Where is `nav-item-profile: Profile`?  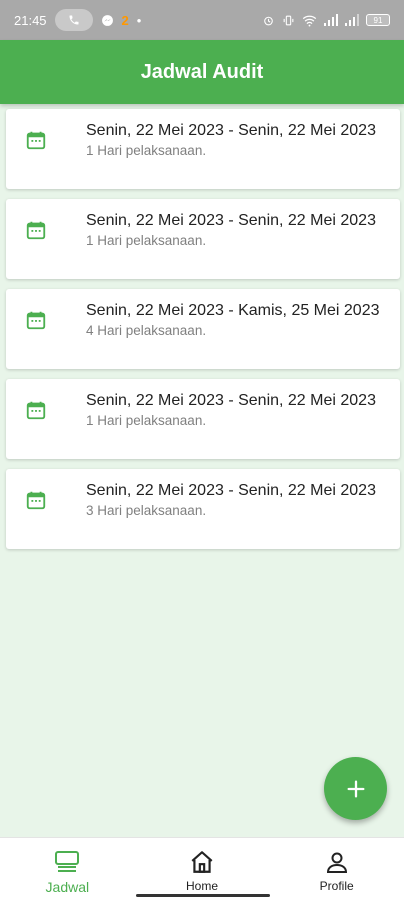
nav-item-profile: Profile is located at coordinates (336, 869).